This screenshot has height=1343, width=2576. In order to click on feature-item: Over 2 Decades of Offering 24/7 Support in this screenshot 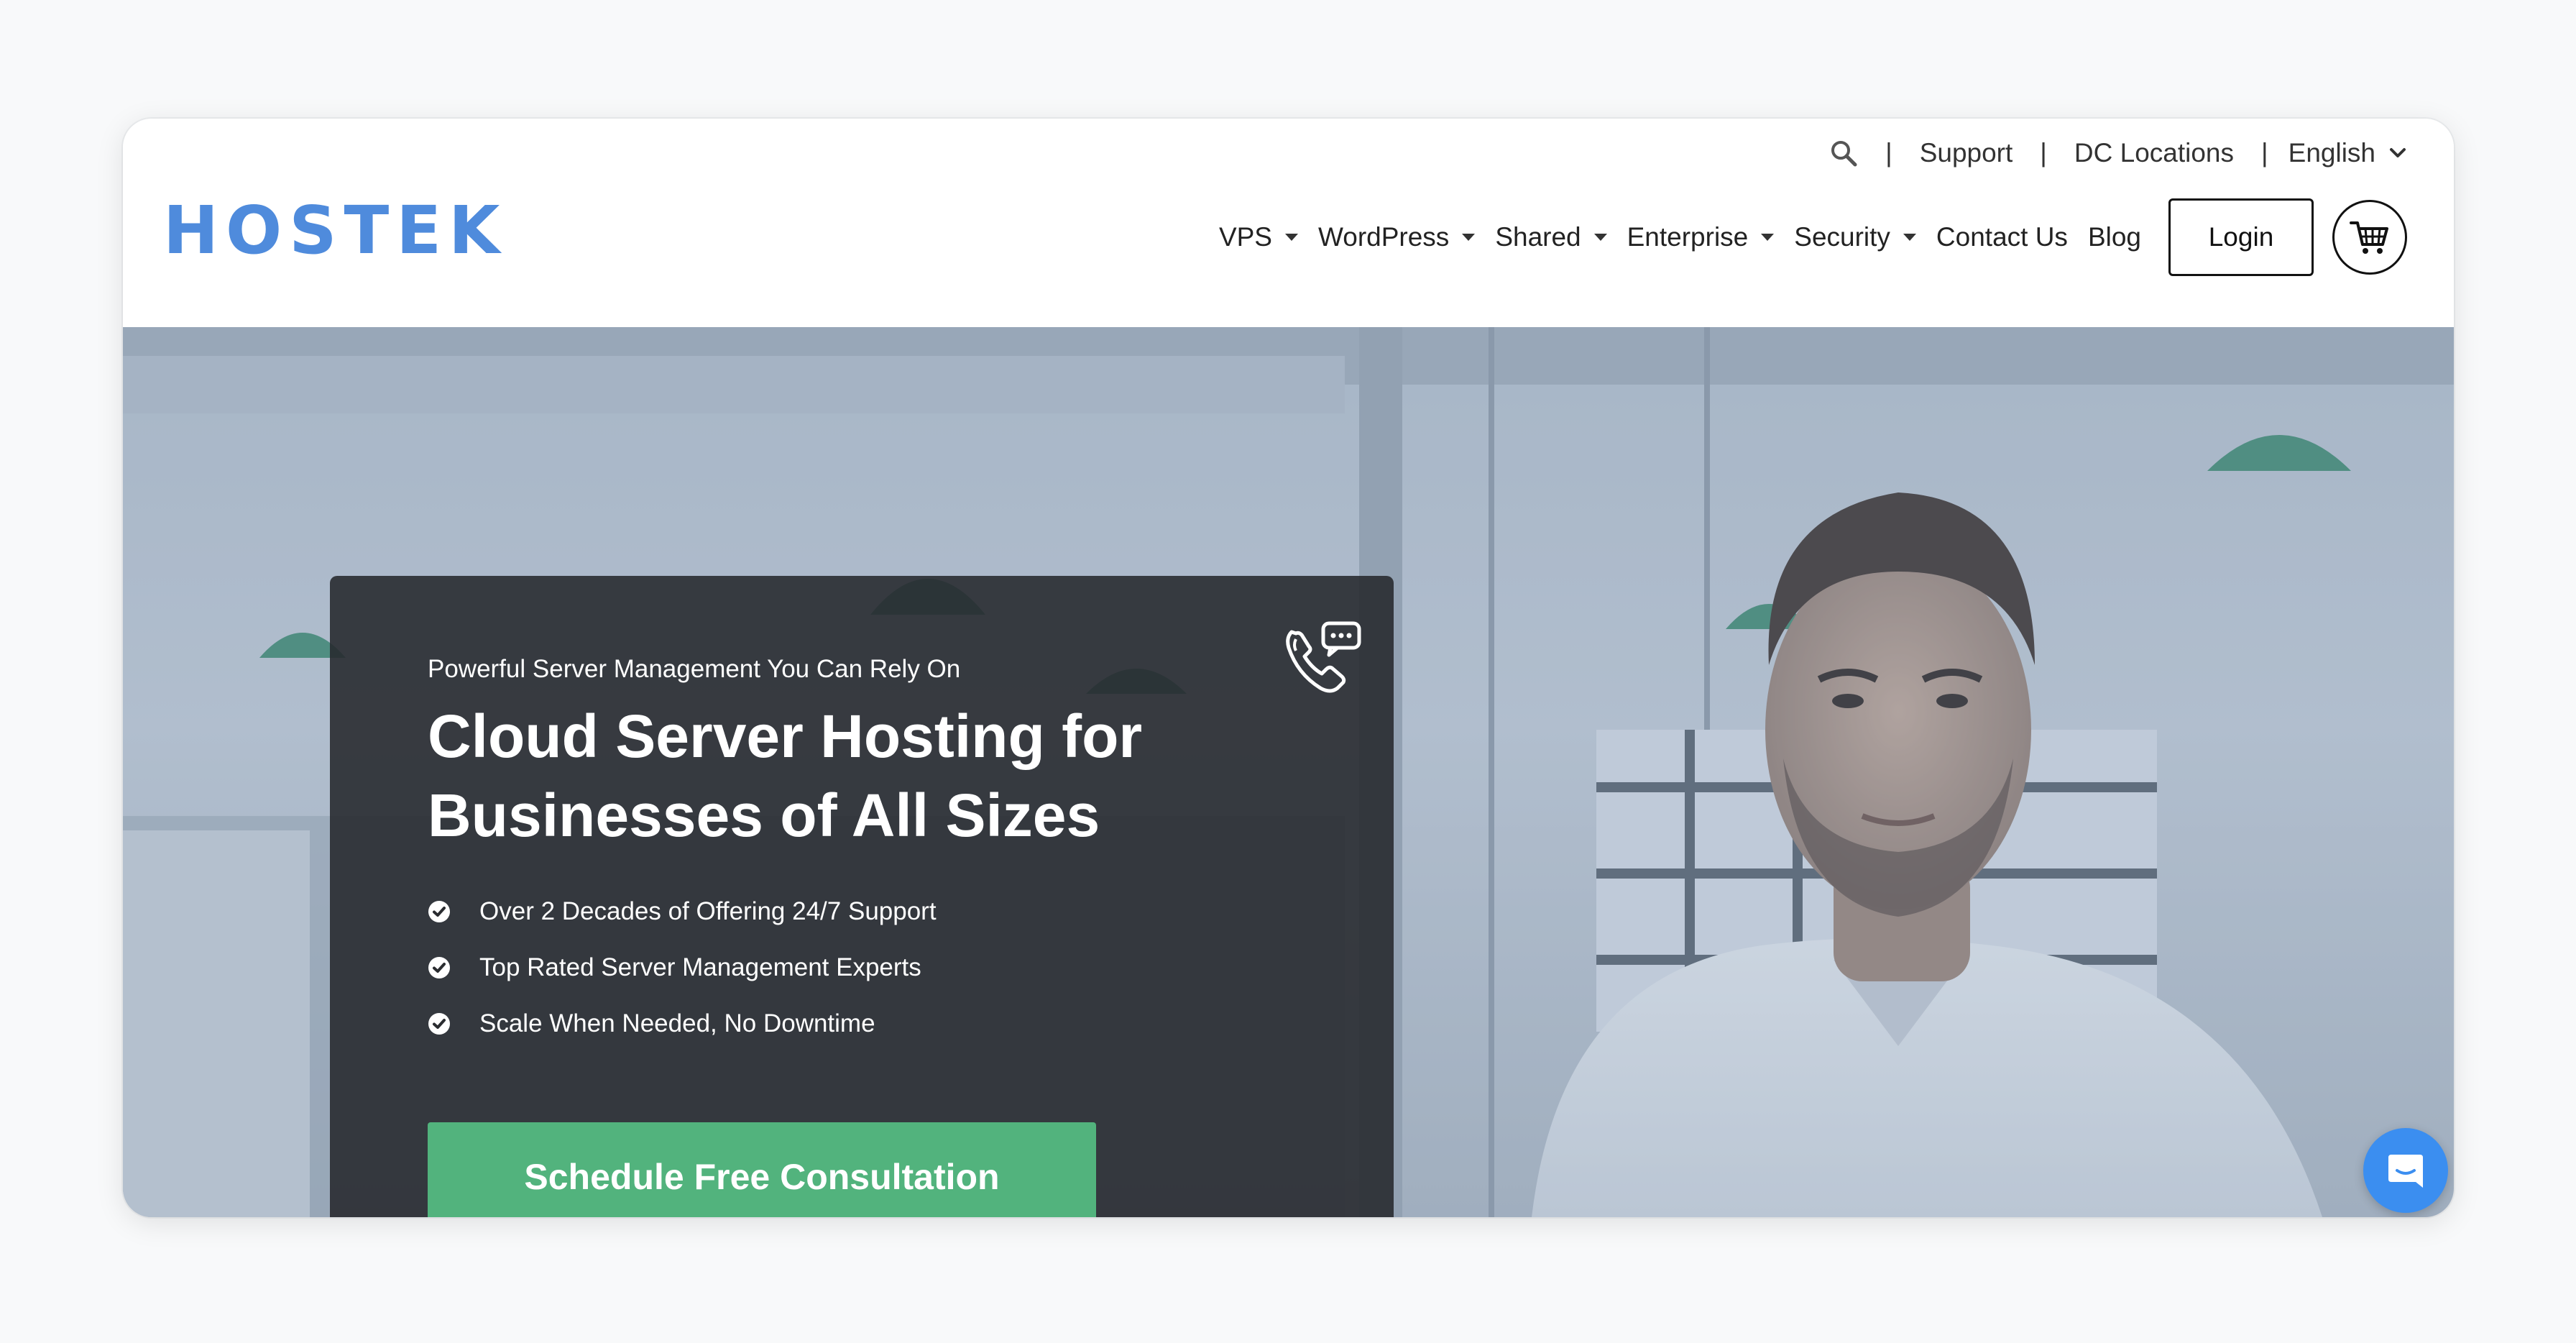, I will do `click(682, 912)`.